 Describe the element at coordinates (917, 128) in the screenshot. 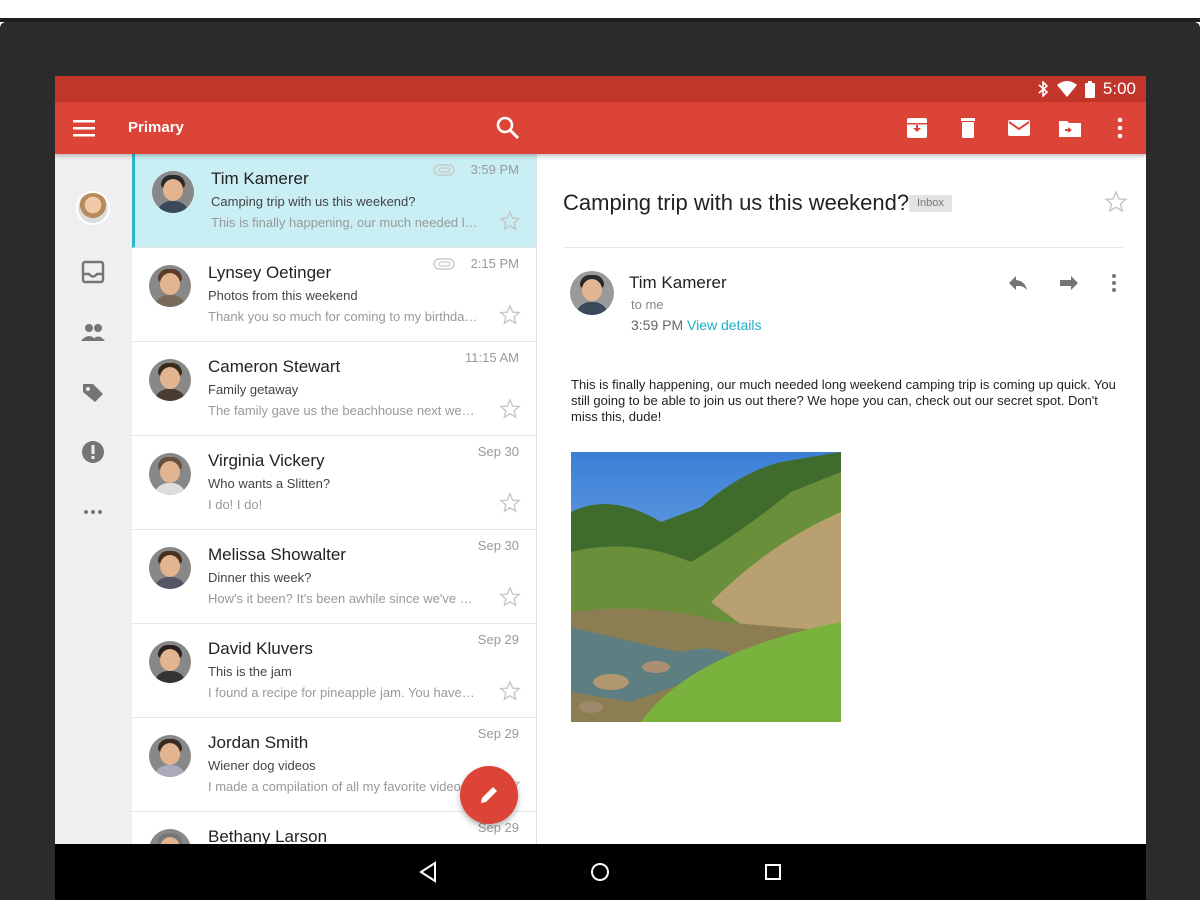

I see `archive-icon` at that location.